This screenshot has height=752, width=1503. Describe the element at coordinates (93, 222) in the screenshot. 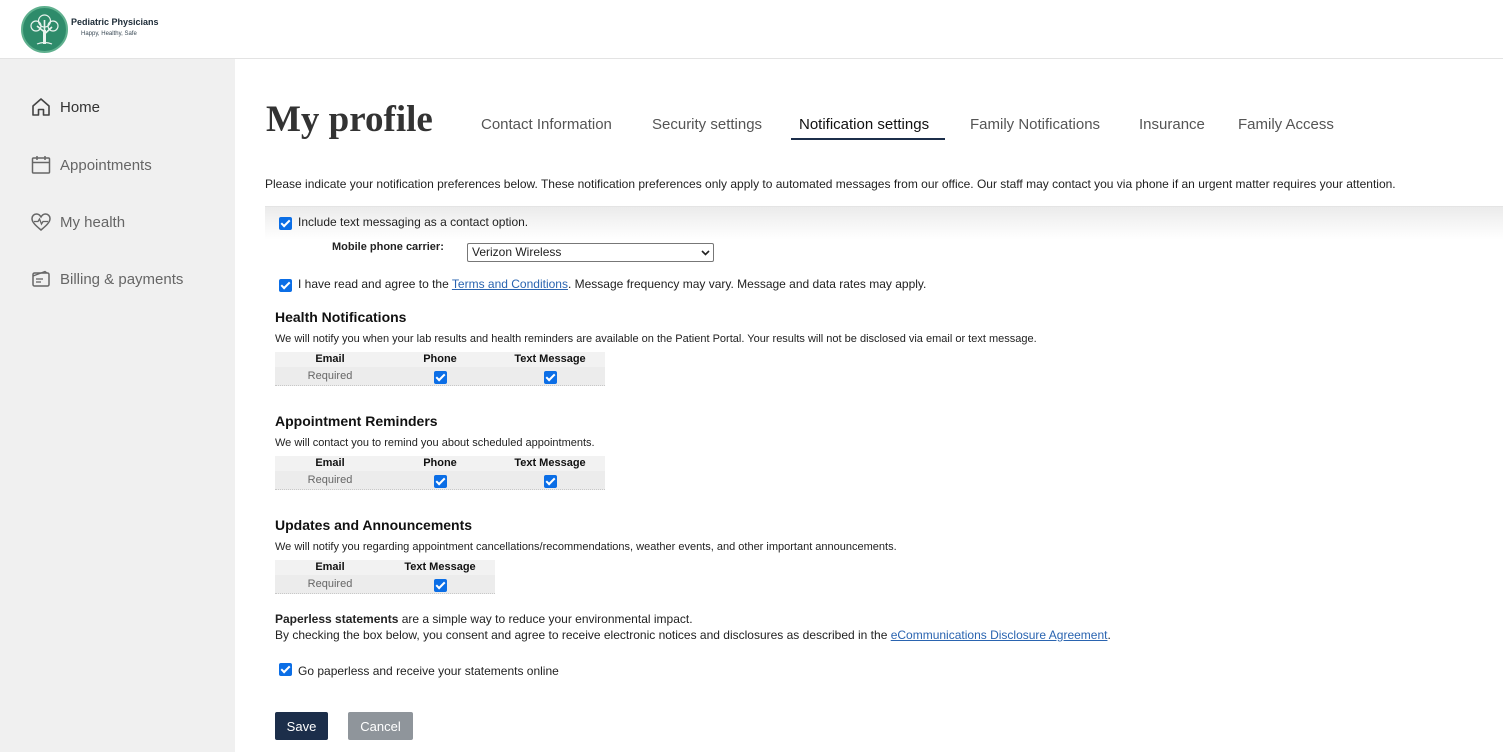

I see `sidebar-item-label: My health` at that location.